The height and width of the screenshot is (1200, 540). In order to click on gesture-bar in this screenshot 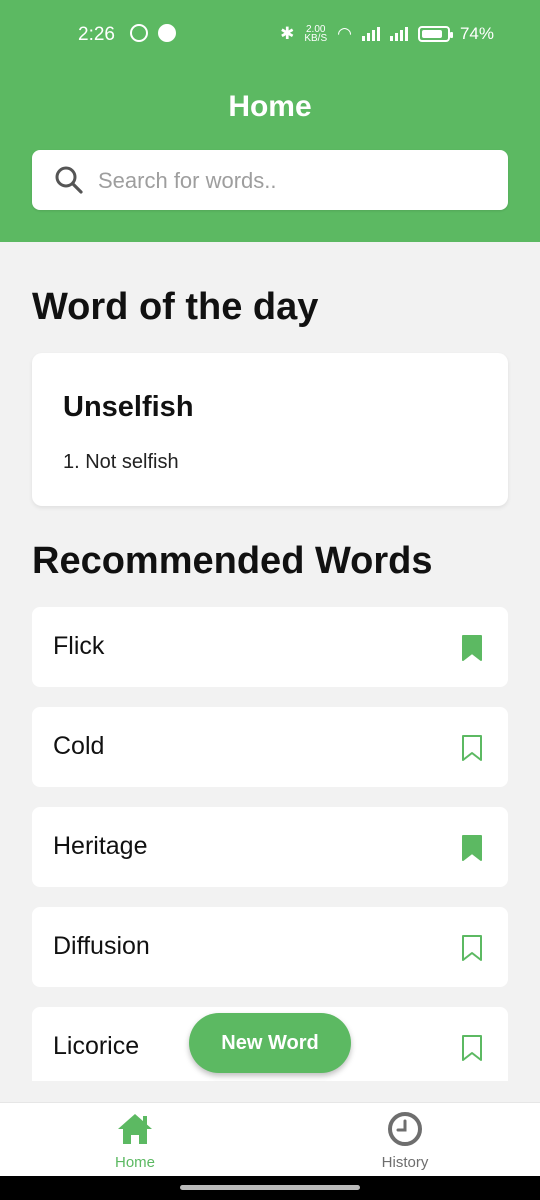, I will do `click(270, 1188)`.